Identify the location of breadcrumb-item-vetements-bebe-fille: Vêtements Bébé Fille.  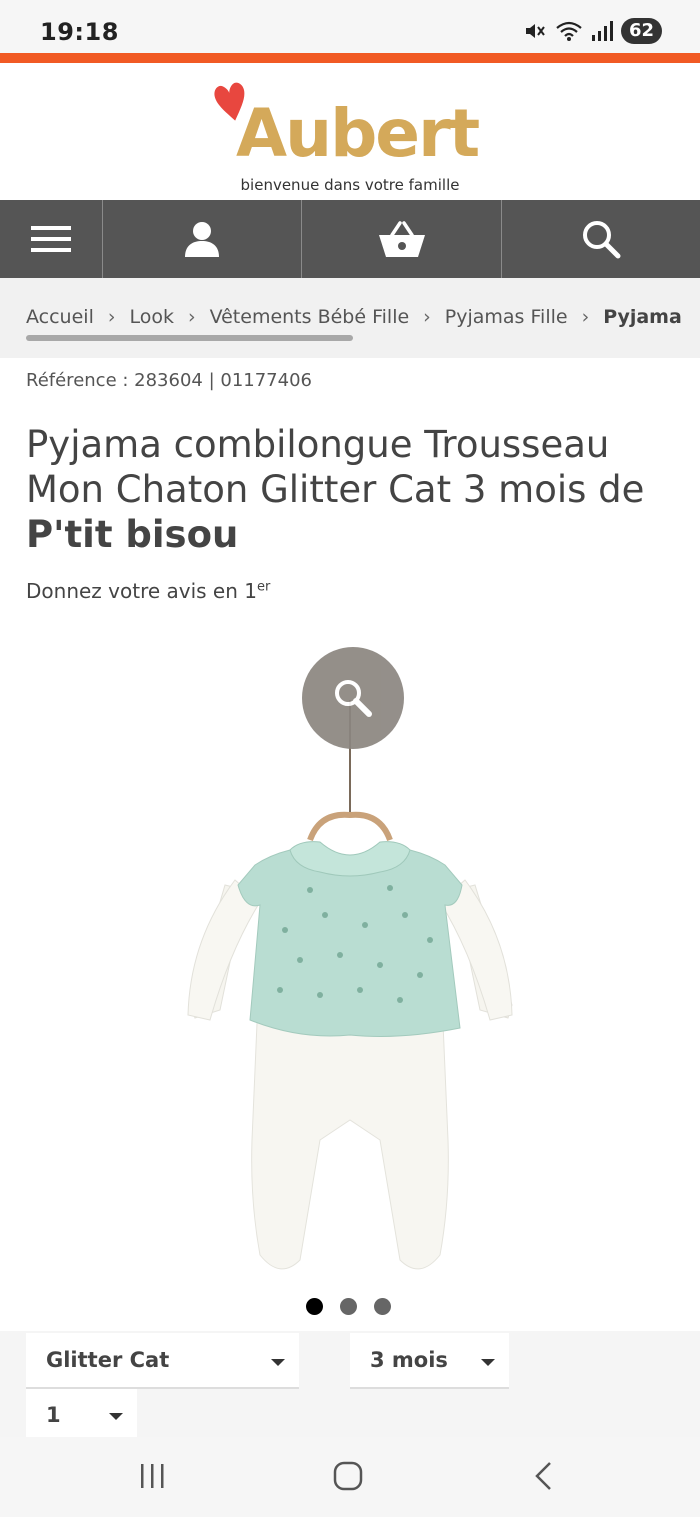
(310, 317).